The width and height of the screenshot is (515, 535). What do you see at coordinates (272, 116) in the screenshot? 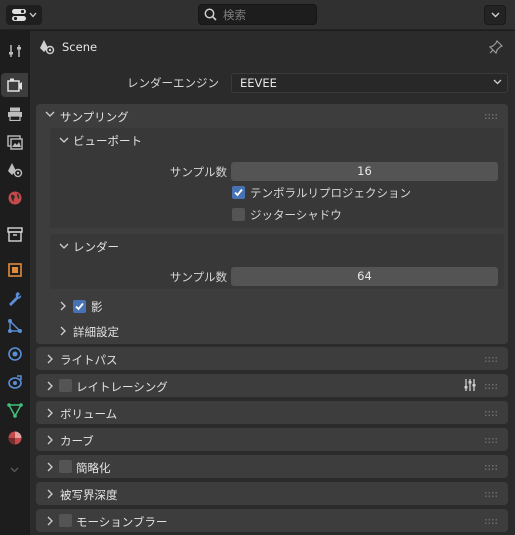
I see `panel-sampling-header: サンプリング` at bounding box center [272, 116].